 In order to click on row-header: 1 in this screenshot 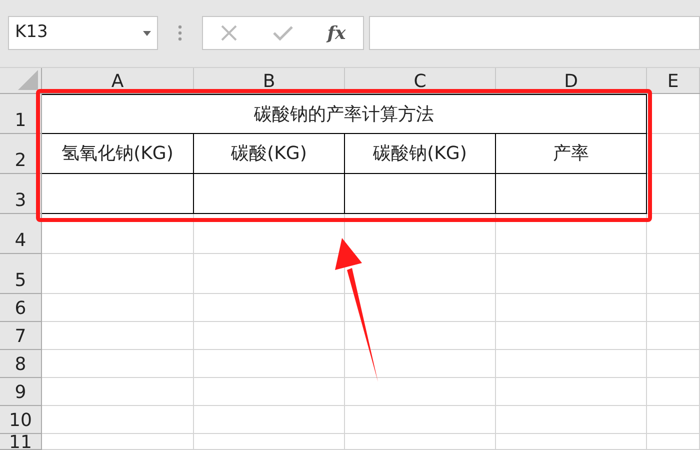, I will do `click(21, 114)`.